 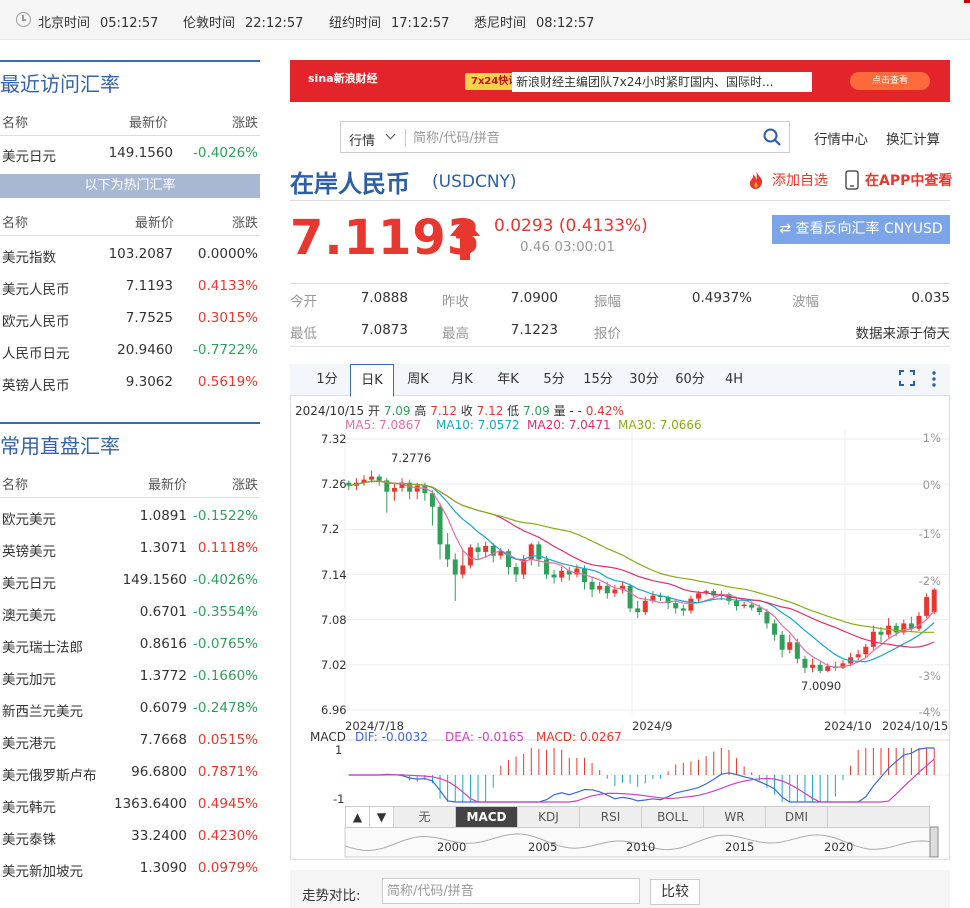 I want to click on recent-rates-title: 最近访问汇率, so click(x=130, y=80).